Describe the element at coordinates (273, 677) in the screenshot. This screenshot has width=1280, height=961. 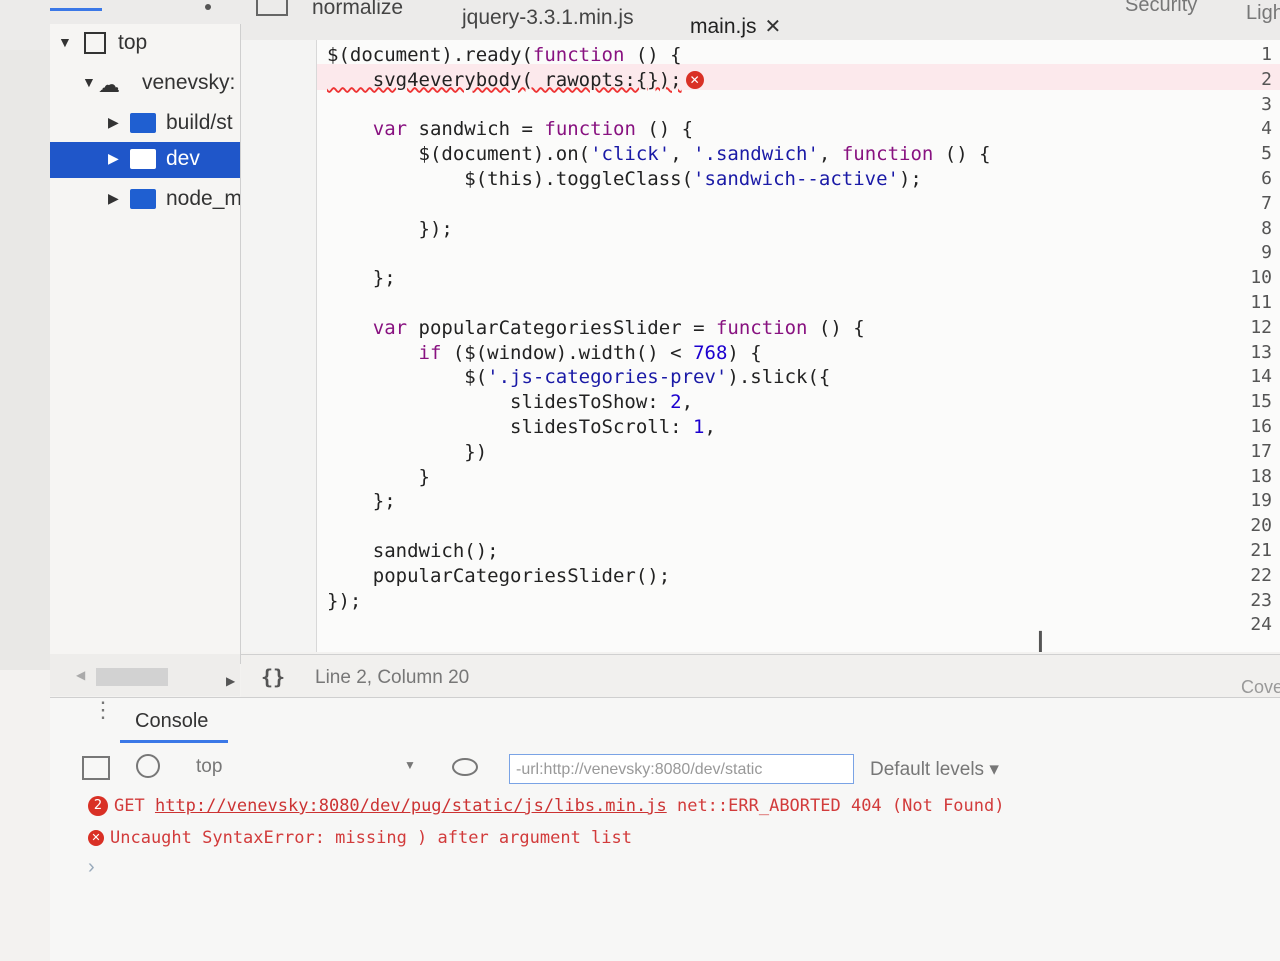
I see `pretty-print-button: {}` at that location.